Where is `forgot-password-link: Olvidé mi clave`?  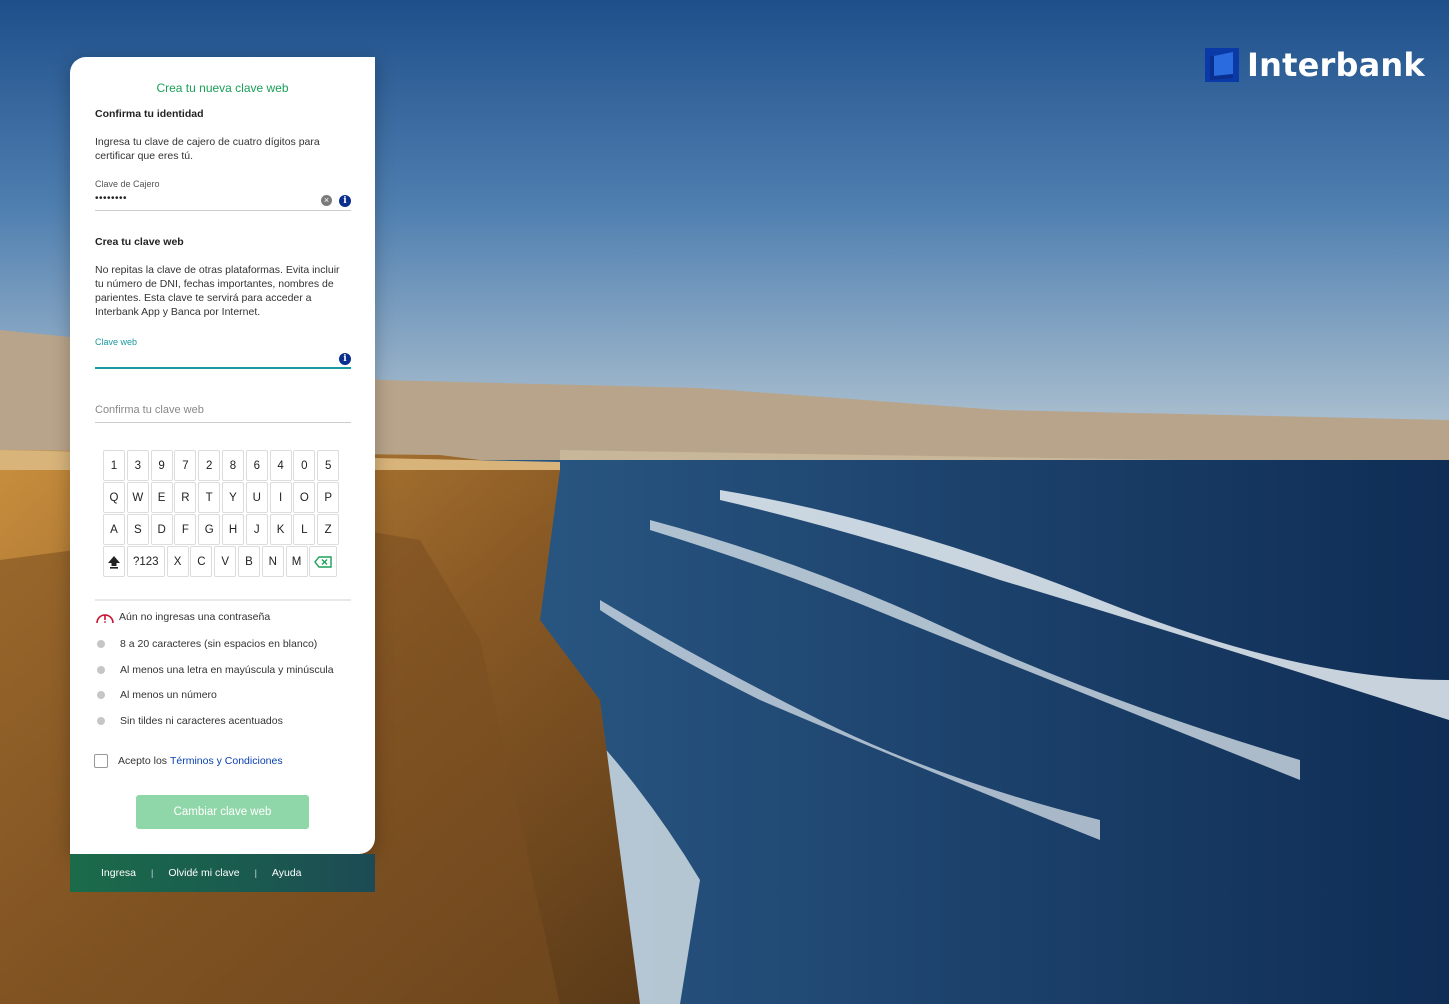 forgot-password-link: Olvidé mi clave is located at coordinates (203, 873).